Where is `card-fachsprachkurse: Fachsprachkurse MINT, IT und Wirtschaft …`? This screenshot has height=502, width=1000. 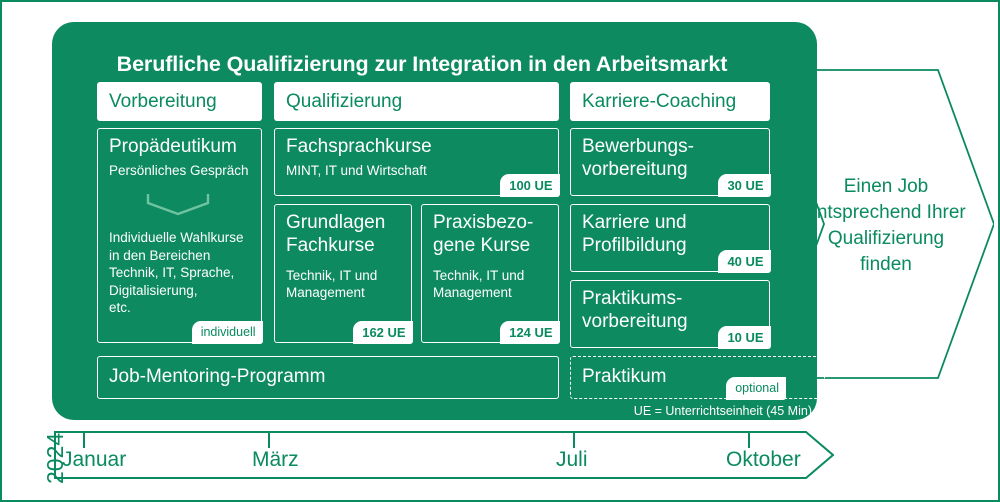
card-fachsprachkurse: Fachsprachkurse MINT, IT und Wirtschaft … is located at coordinates (417, 162).